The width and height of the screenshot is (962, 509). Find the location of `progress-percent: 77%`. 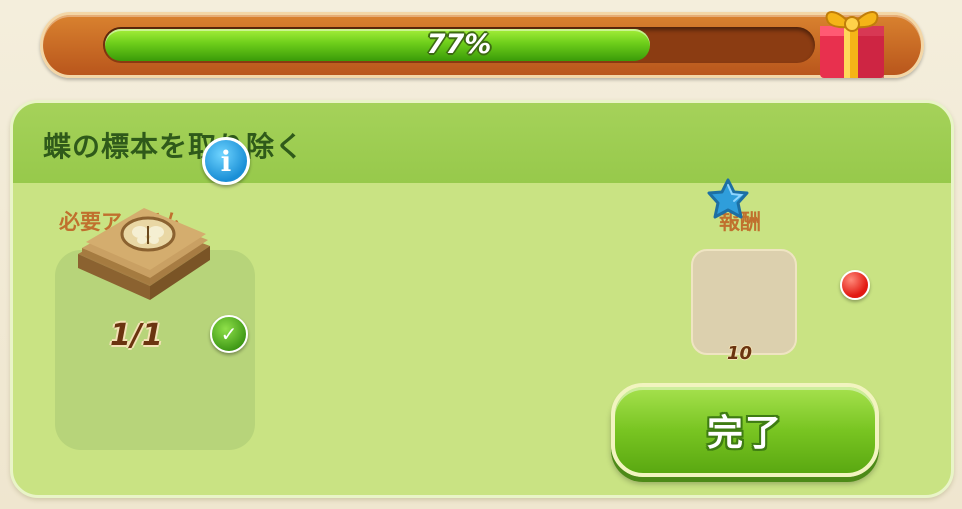

progress-percent: 77% is located at coordinates (459, 44).